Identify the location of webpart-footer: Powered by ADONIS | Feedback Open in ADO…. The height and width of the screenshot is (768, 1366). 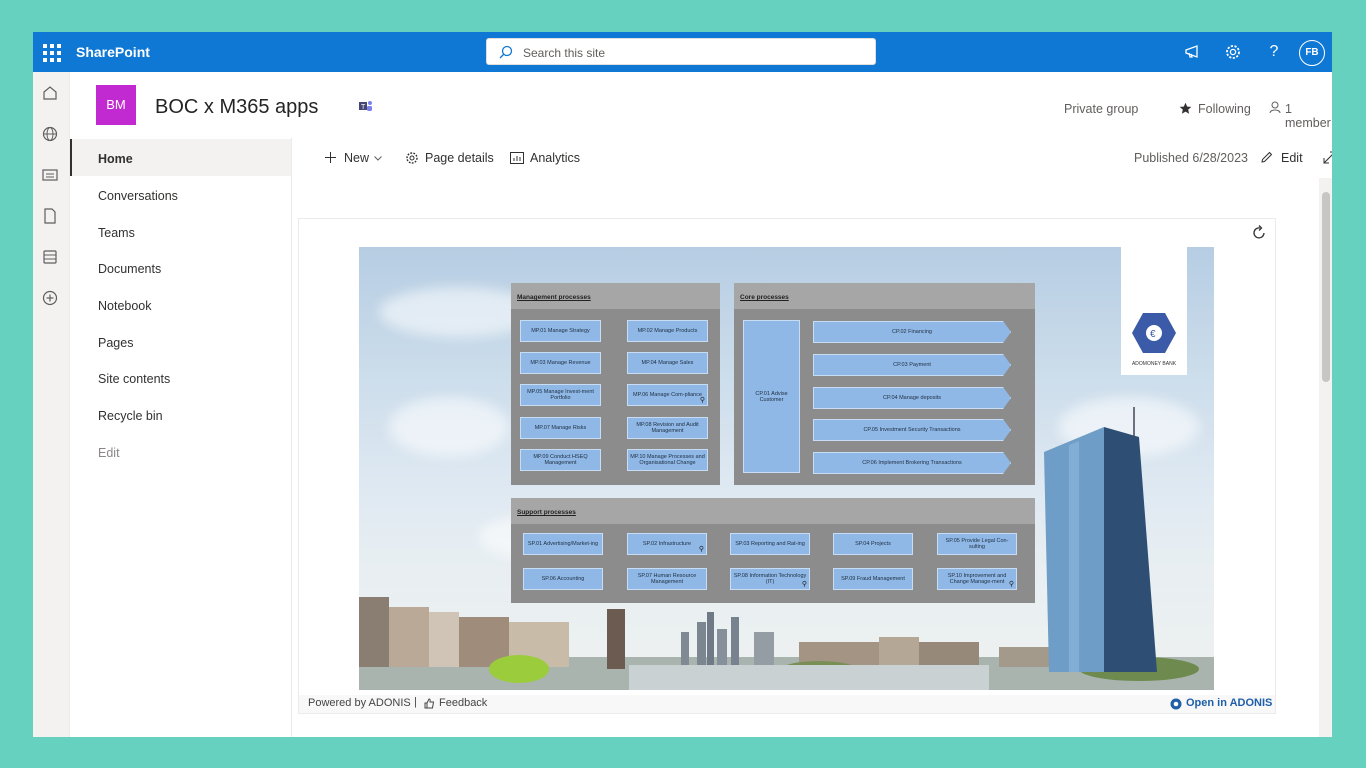
(787, 704).